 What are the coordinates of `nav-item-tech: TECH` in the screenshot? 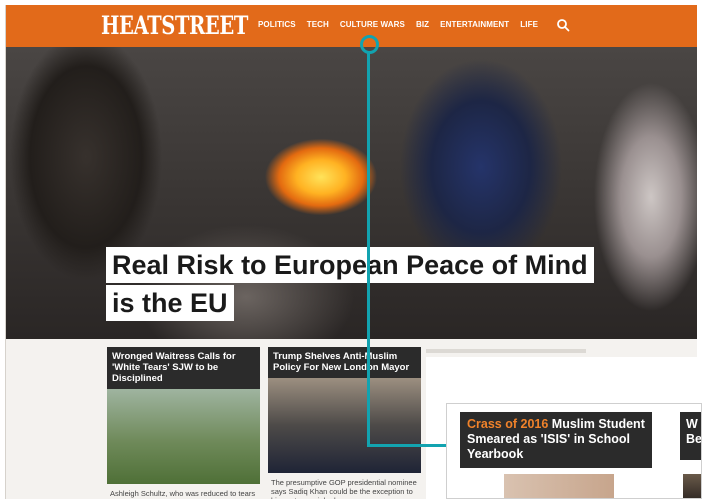 It's located at (318, 24).